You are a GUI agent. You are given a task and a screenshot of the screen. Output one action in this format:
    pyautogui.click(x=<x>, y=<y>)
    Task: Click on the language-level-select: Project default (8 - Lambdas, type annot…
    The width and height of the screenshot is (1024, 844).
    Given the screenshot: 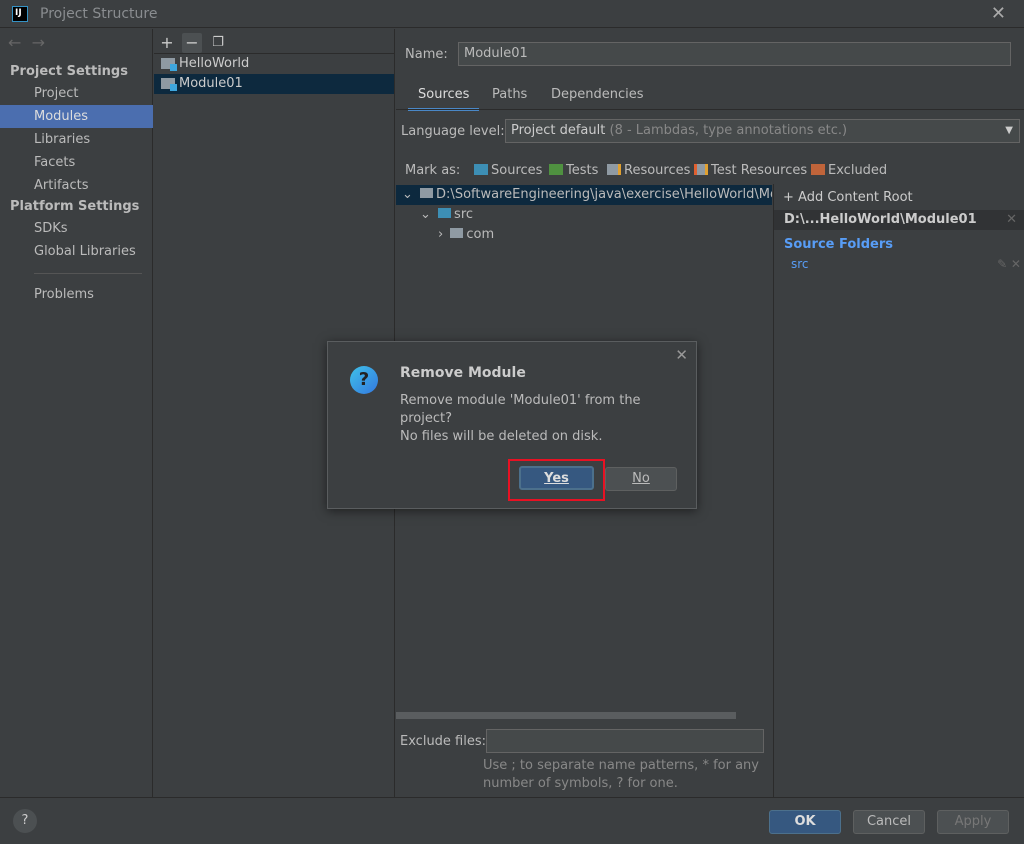 What is the action you would take?
    pyautogui.click(x=762, y=131)
    